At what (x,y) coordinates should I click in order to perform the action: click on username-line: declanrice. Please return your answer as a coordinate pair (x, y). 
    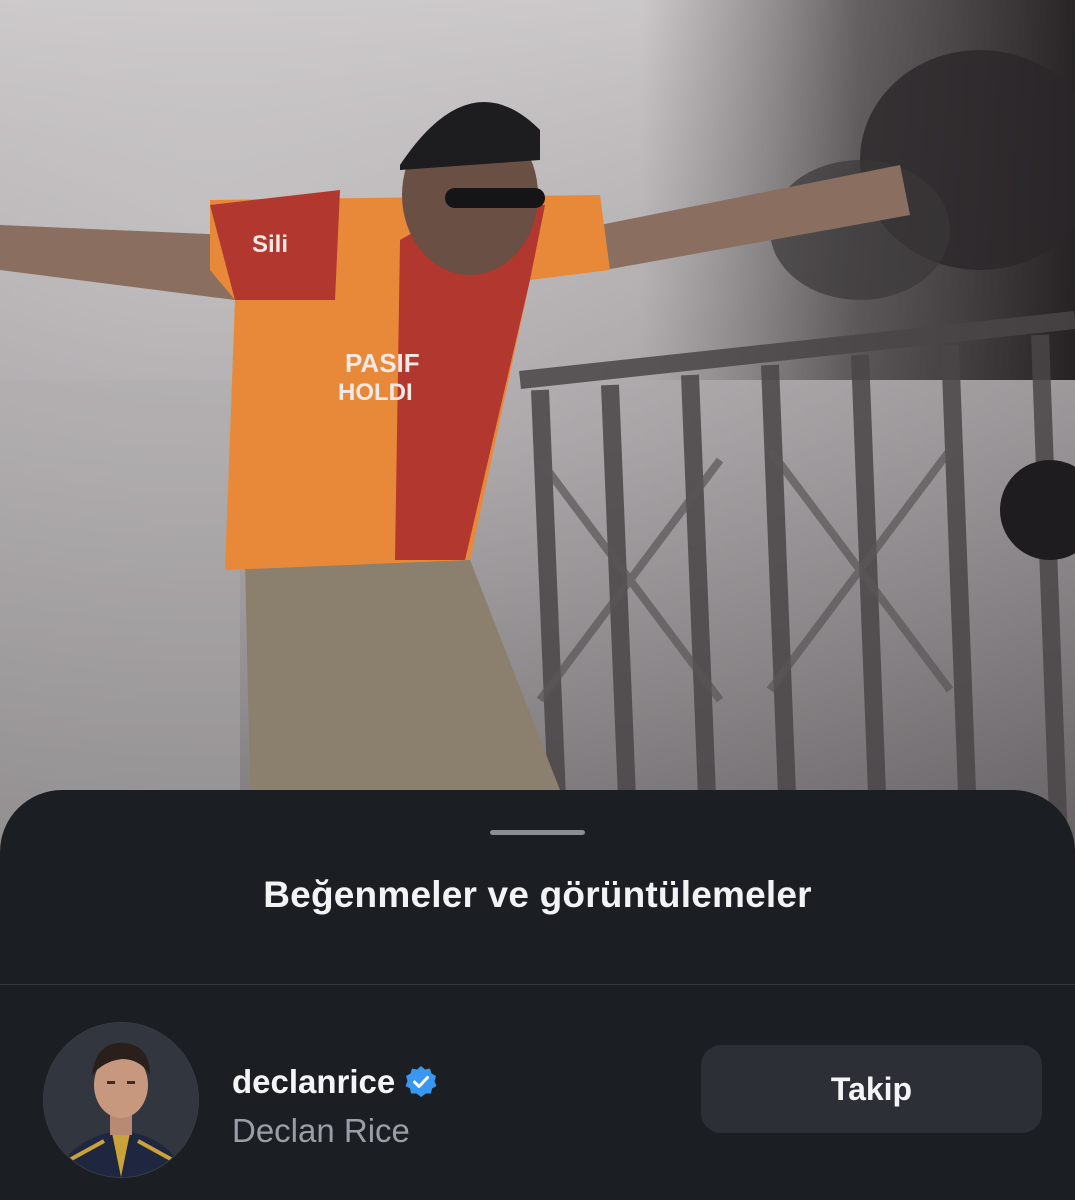
    Looking at the image, I should click on (335, 1082).